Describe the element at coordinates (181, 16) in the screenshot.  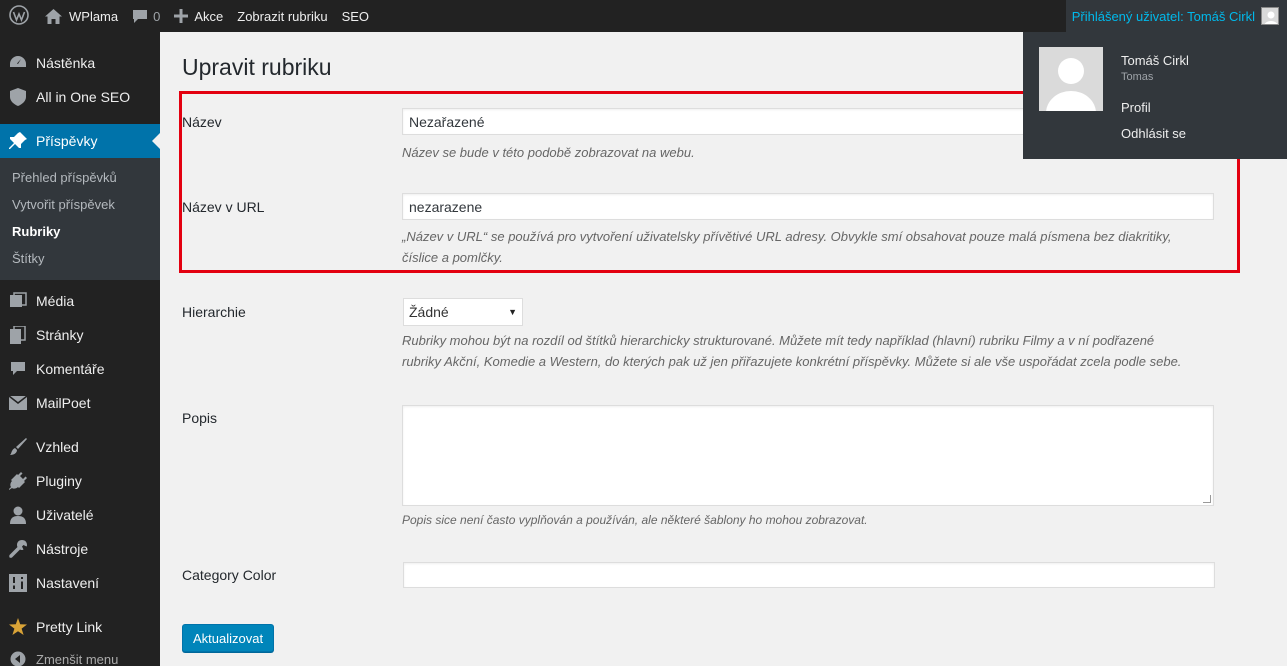
I see `plus-icon` at that location.